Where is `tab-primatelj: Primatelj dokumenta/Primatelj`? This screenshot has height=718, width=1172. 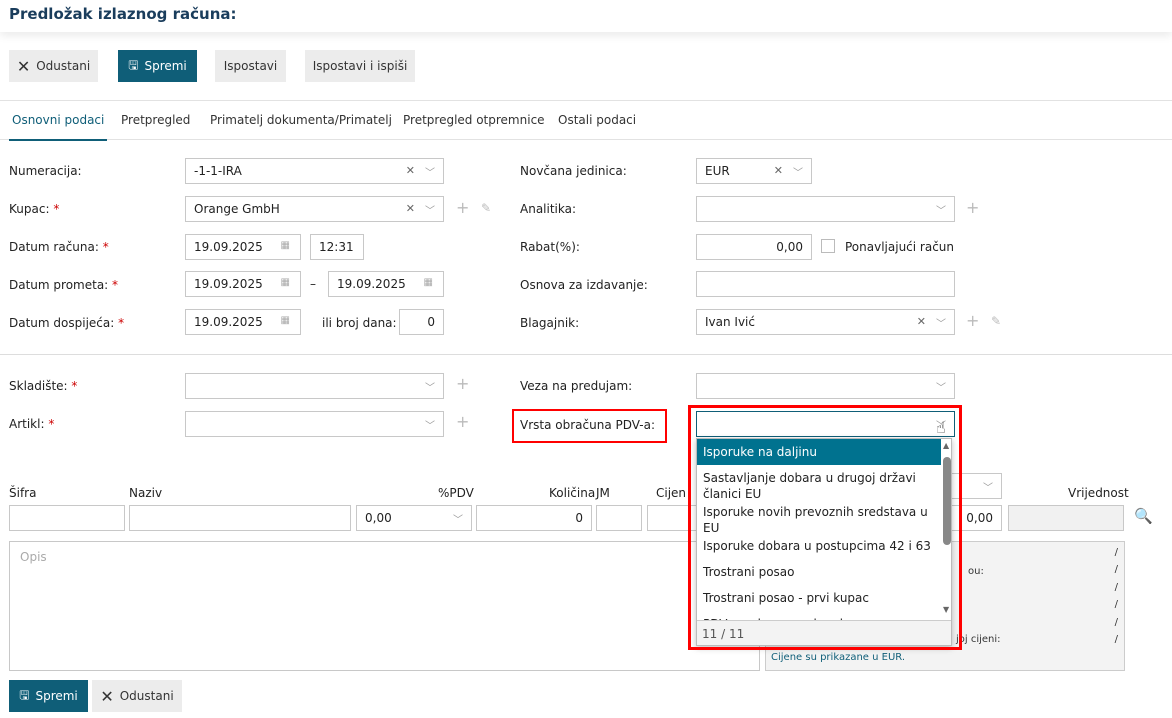 tab-primatelj: Primatelj dokumenta/Primatelj is located at coordinates (301, 120).